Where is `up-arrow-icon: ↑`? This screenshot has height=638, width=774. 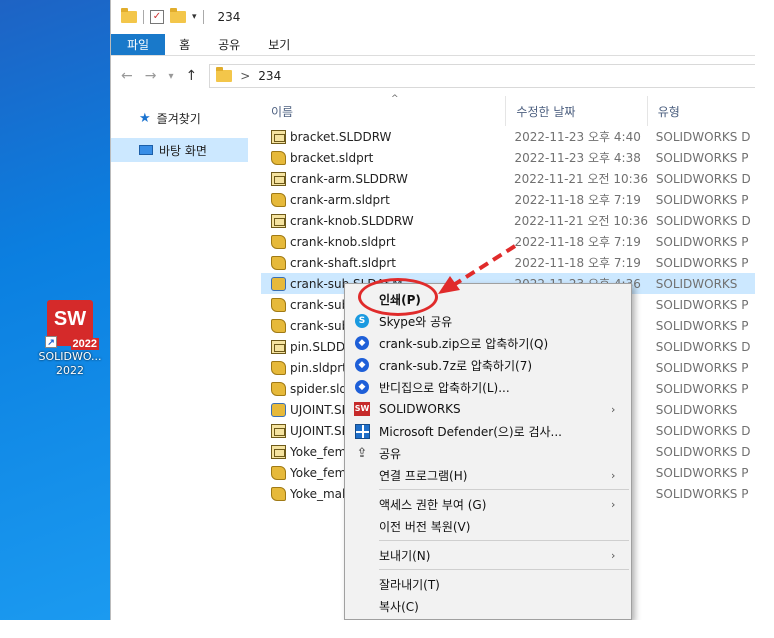 up-arrow-icon: ↑ is located at coordinates (192, 76).